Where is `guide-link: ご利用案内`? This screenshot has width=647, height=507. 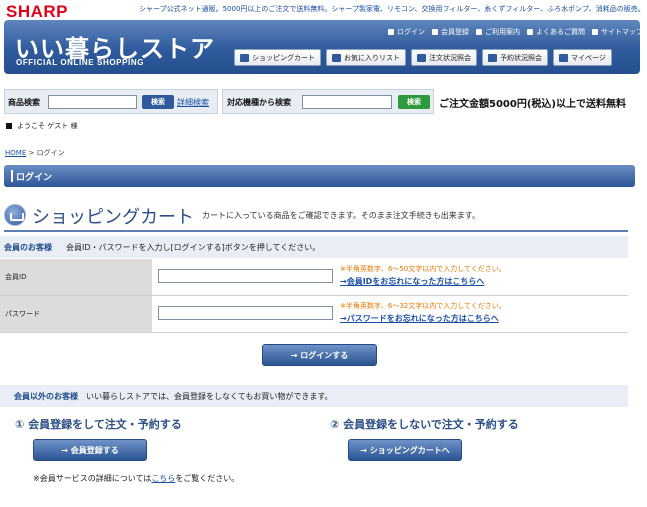
guide-link: ご利用案内 is located at coordinates (498, 32).